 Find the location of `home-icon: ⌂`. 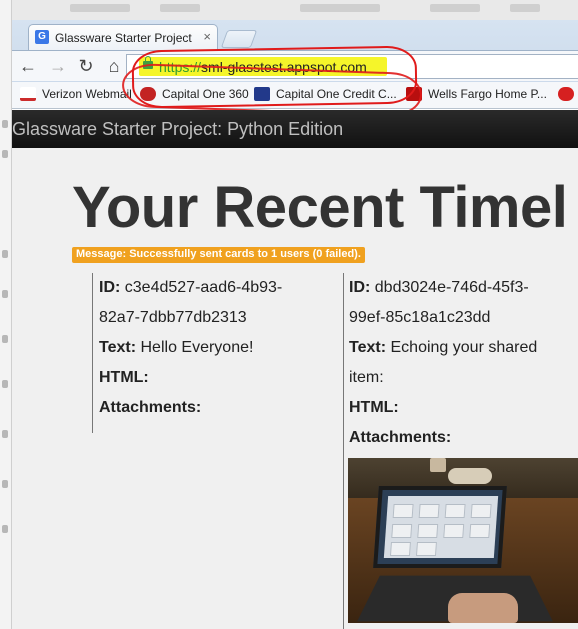

home-icon: ⌂ is located at coordinates (114, 66).